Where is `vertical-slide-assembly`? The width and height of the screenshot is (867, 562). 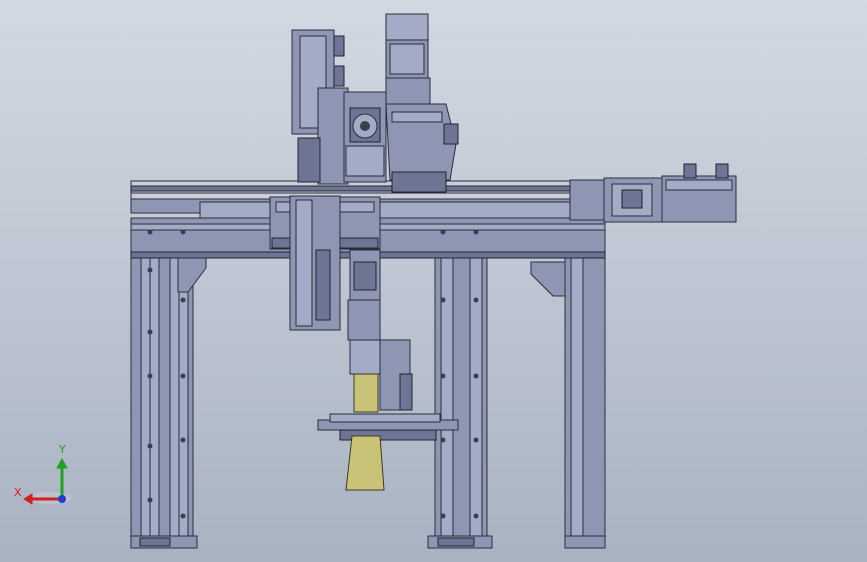 vertical-slide-assembly is located at coordinates (319, 180).